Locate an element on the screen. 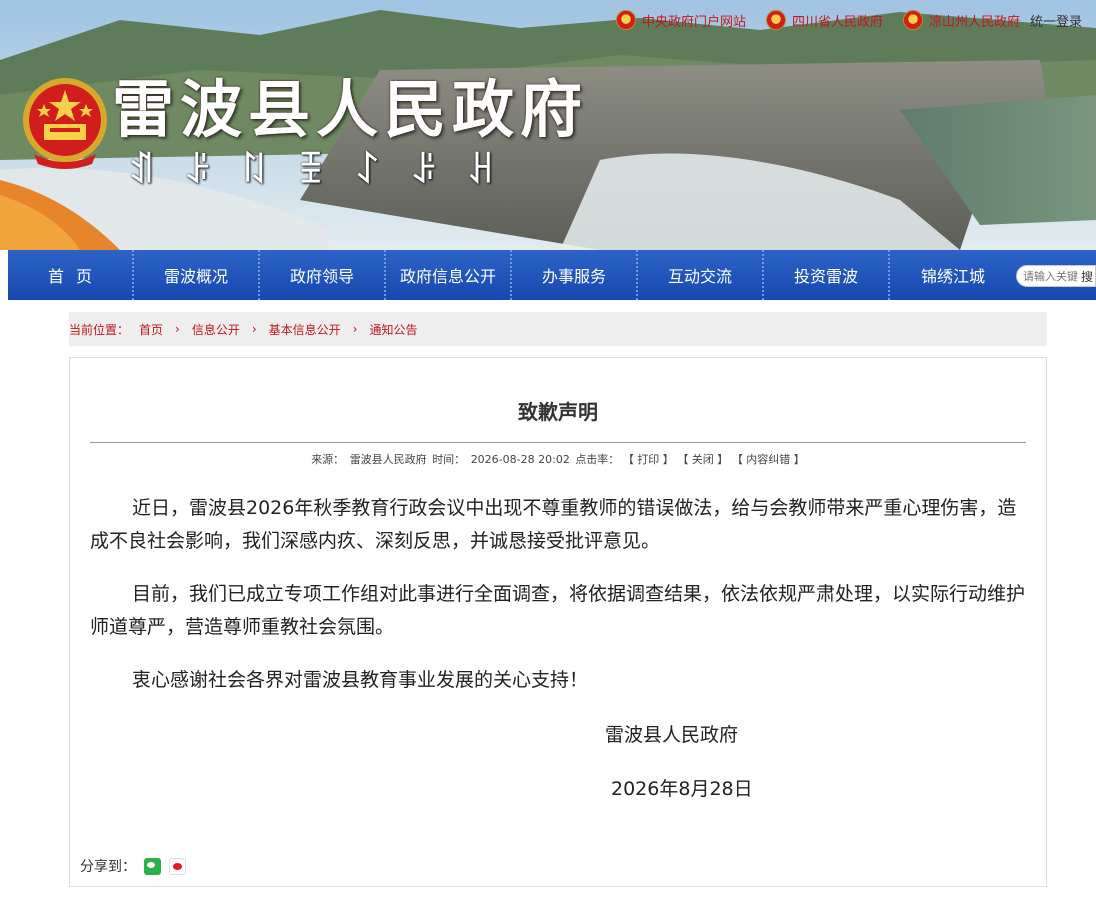 This screenshot has height=897, width=1096. nav-item-leaders: 政府领导 is located at coordinates (323, 275).